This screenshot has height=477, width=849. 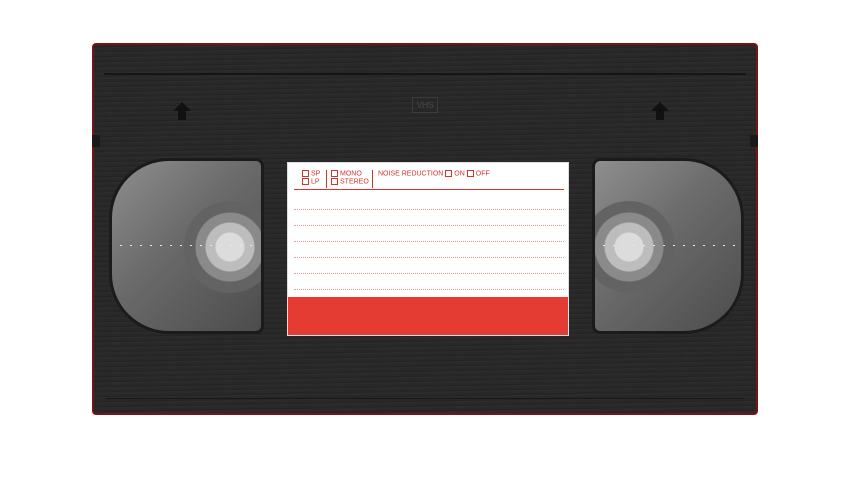 I want to click on lower-edge, so click(x=425, y=398).